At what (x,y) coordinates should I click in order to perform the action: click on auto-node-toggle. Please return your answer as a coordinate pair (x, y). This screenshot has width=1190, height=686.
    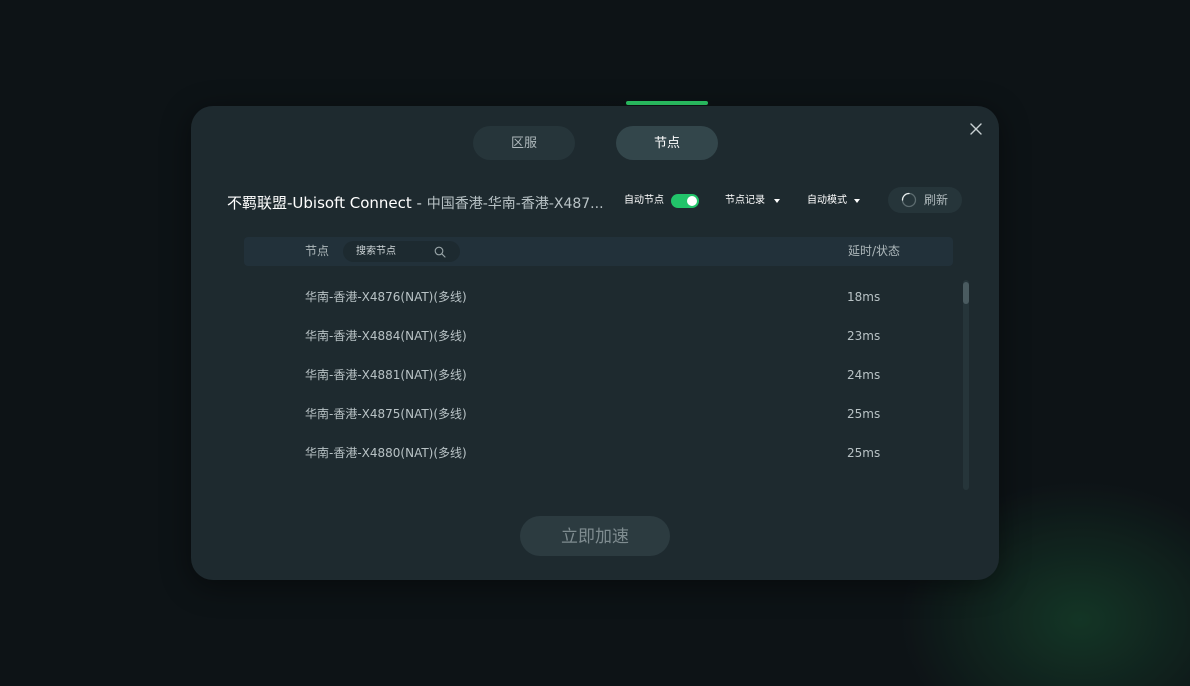
    Looking at the image, I should click on (685, 201).